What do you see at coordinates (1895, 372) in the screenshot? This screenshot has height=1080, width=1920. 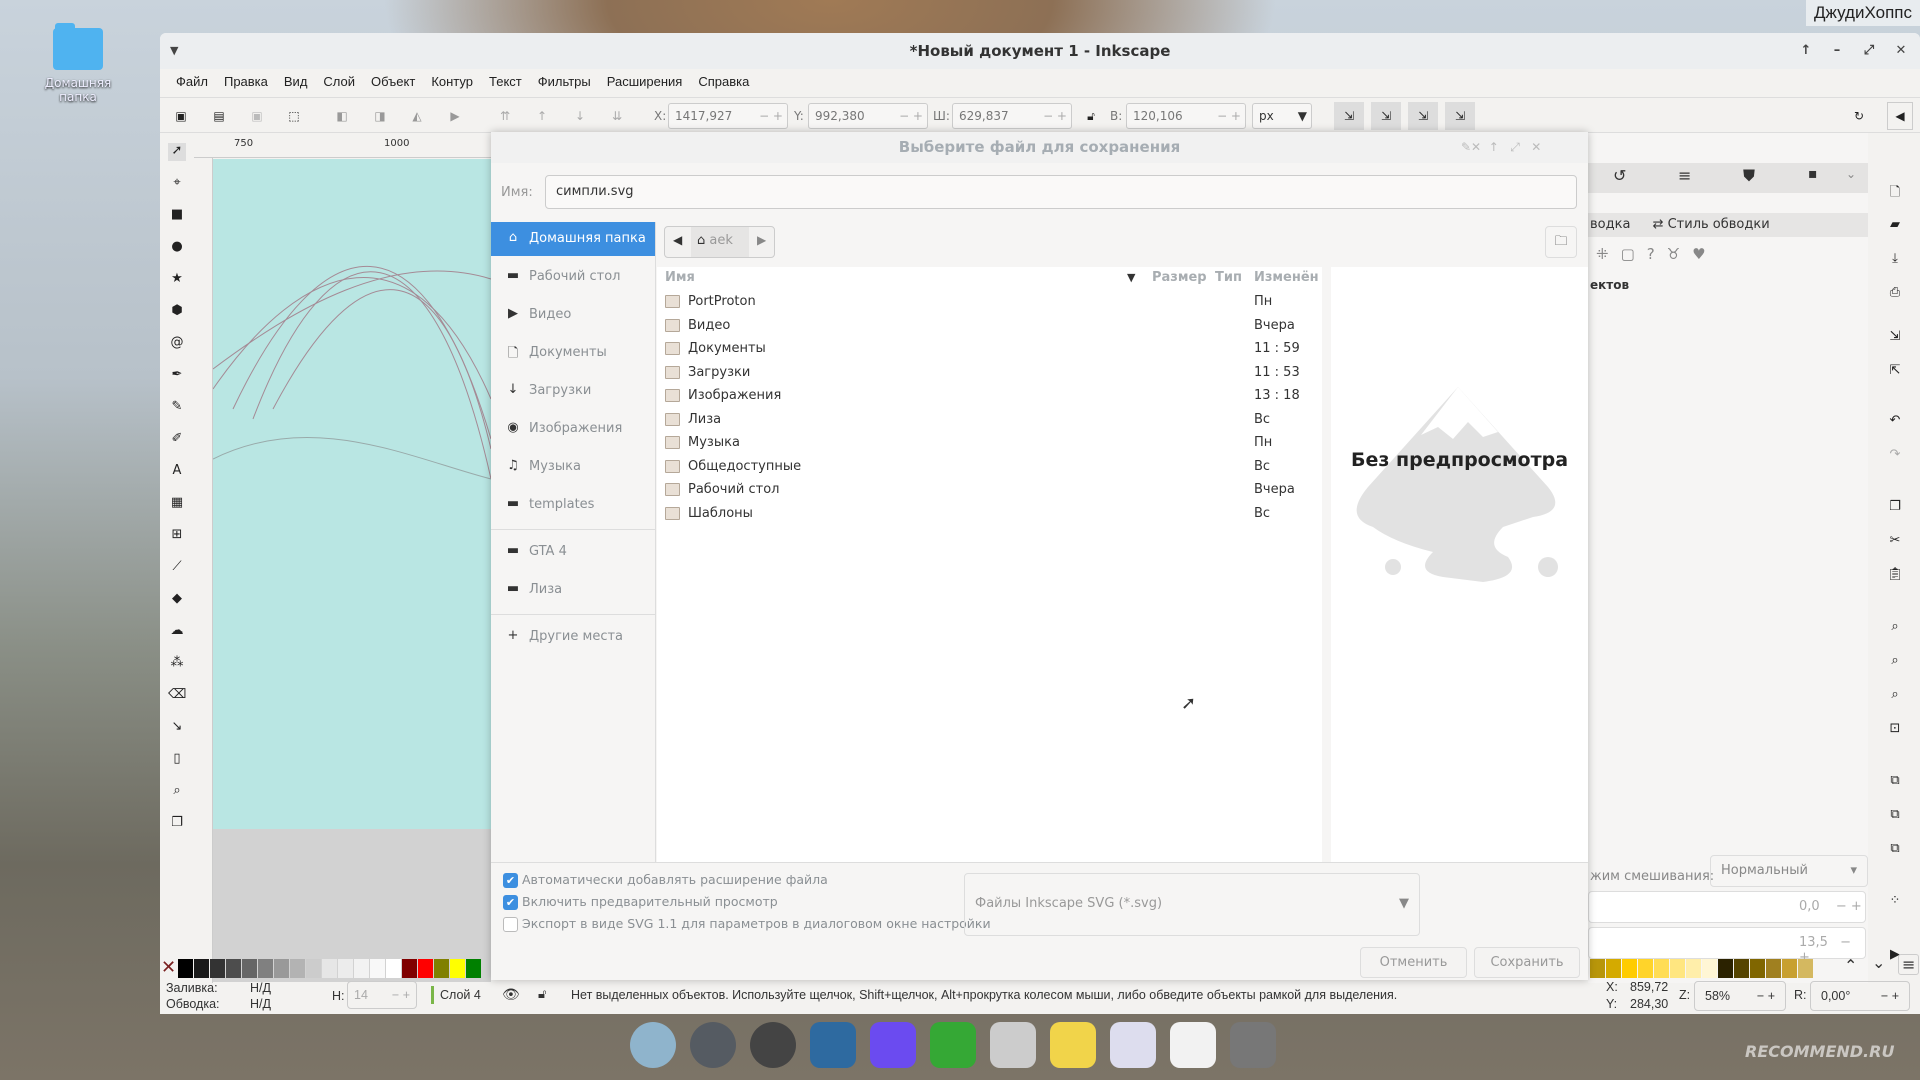 I see `export-icon: ⇱` at bounding box center [1895, 372].